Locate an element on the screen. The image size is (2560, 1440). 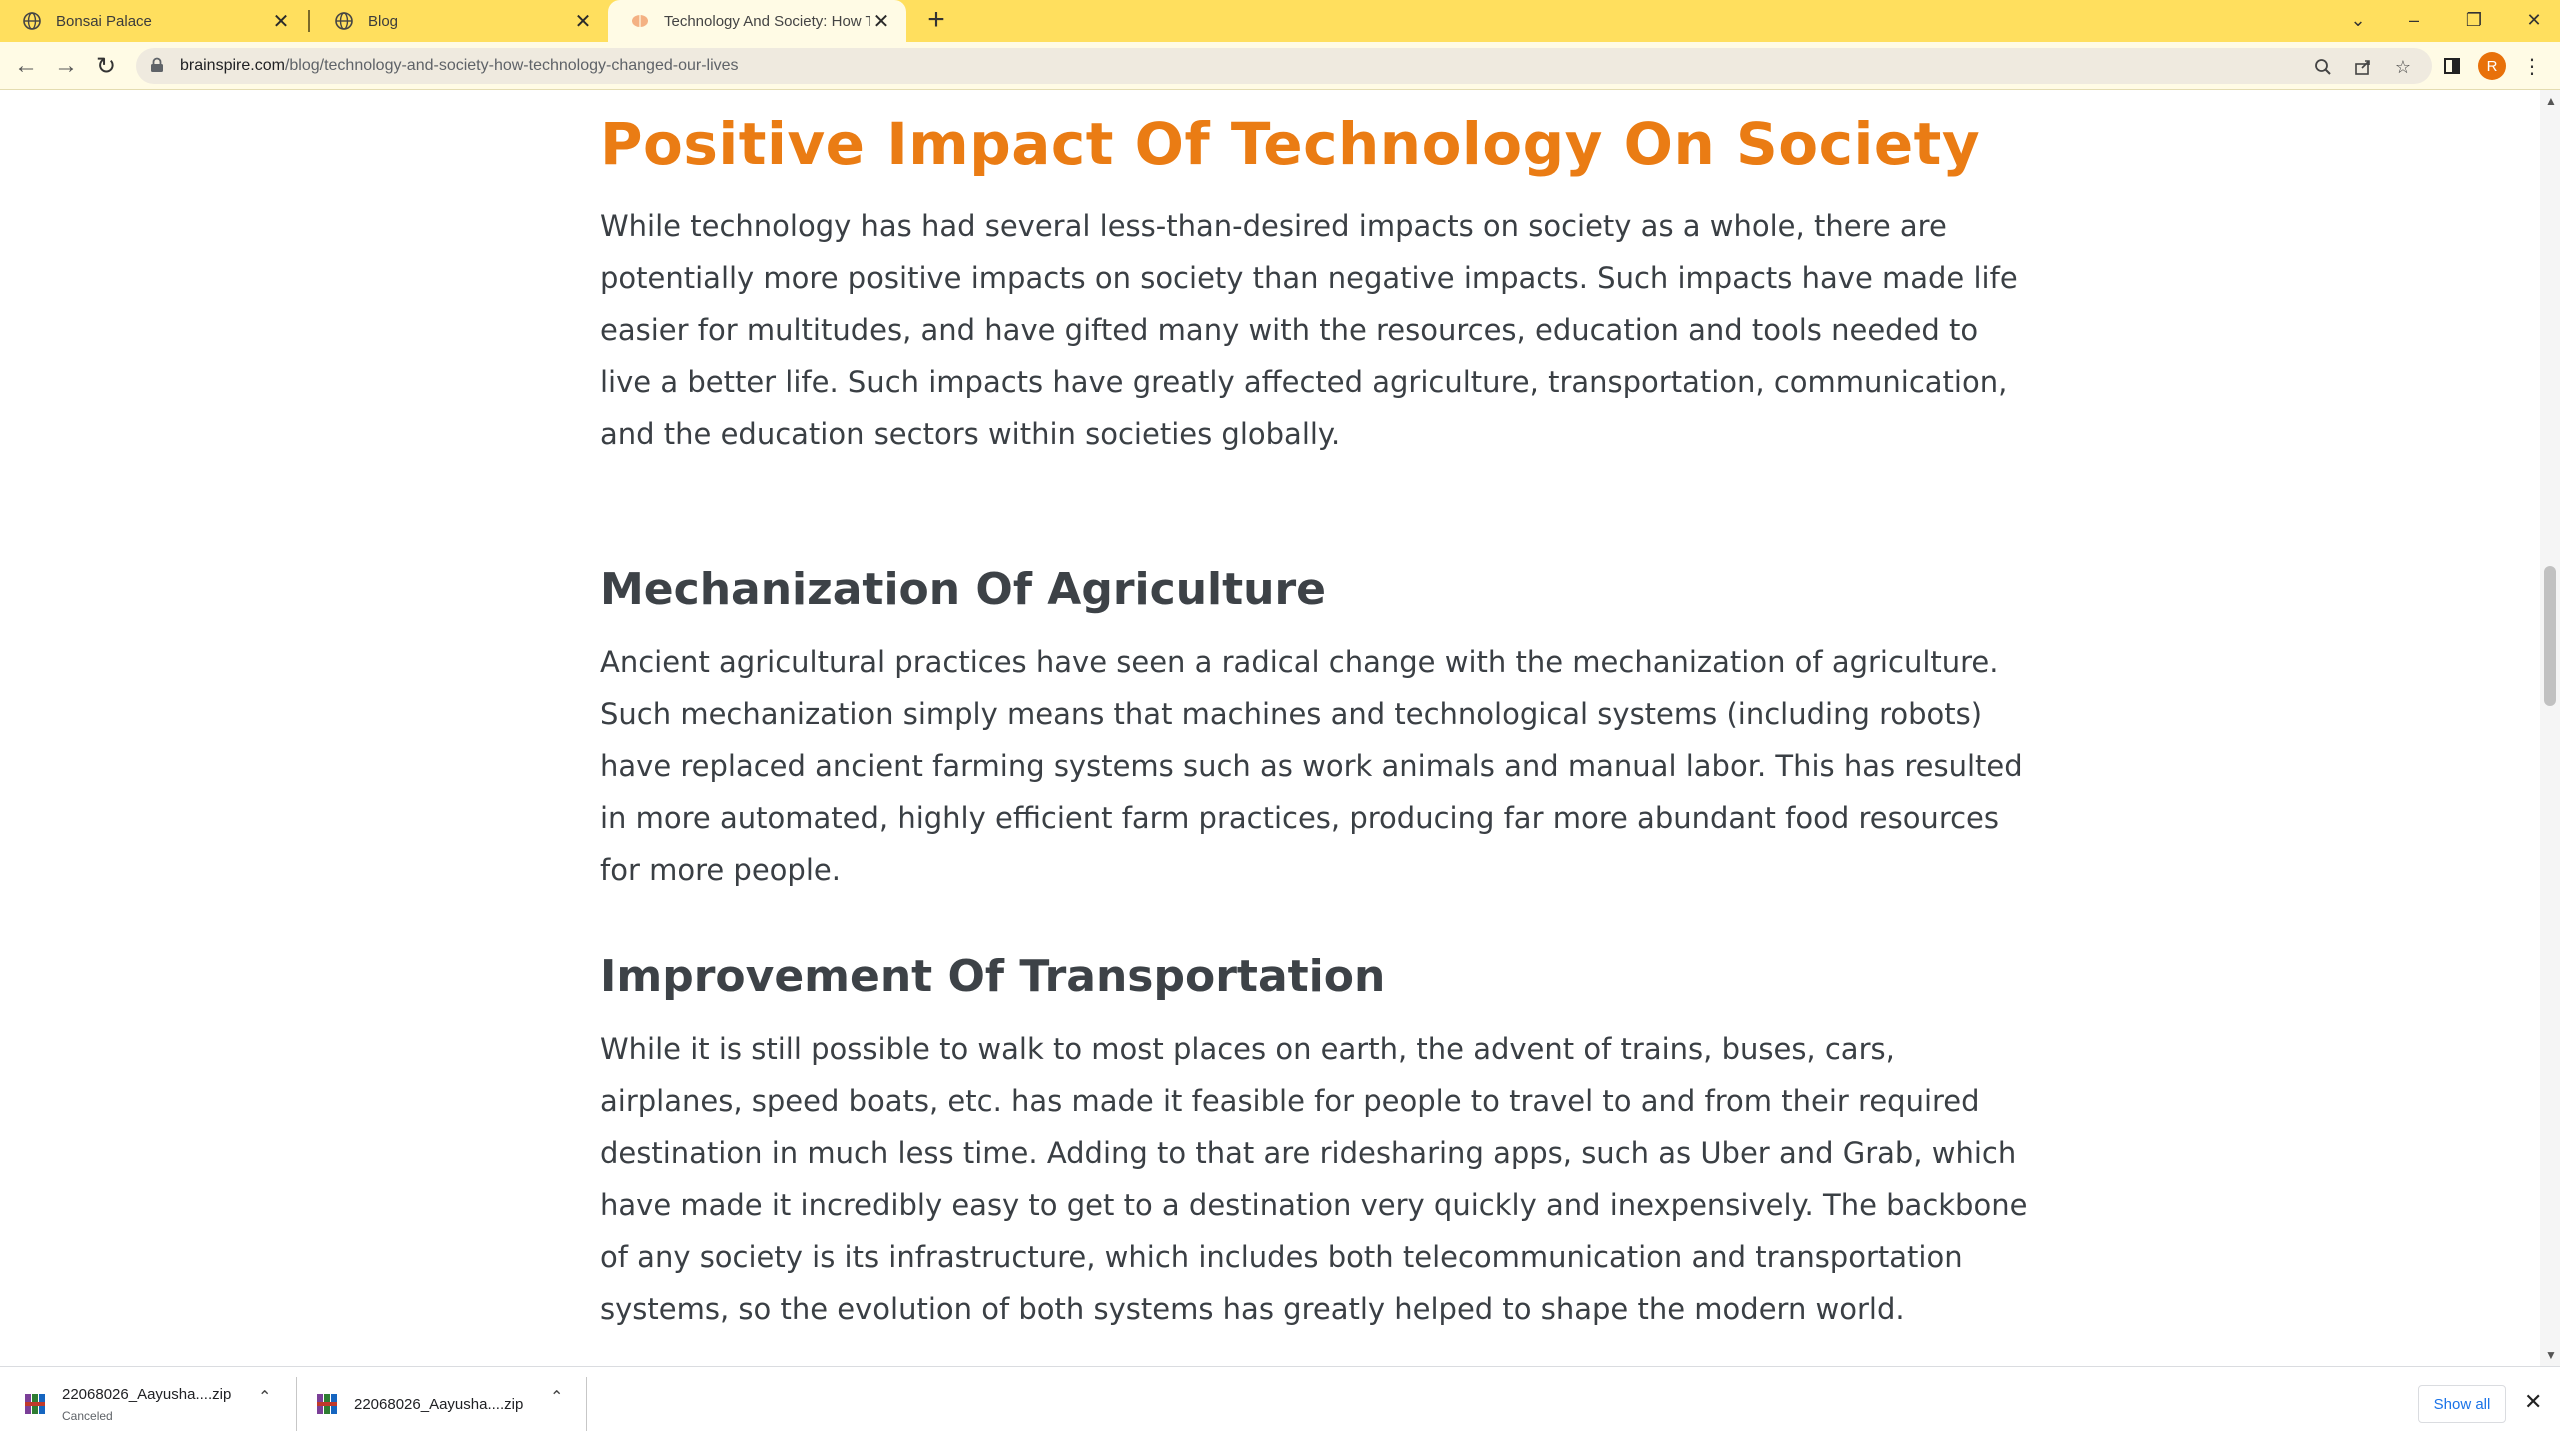
scroll-down-arrow-icon: ▼ is located at coordinates (2551, 1355).